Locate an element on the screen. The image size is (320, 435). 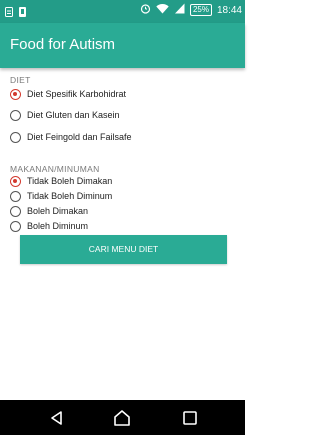
makanan-option-1: Tidak Boleh Diminum is located at coordinates (61, 196).